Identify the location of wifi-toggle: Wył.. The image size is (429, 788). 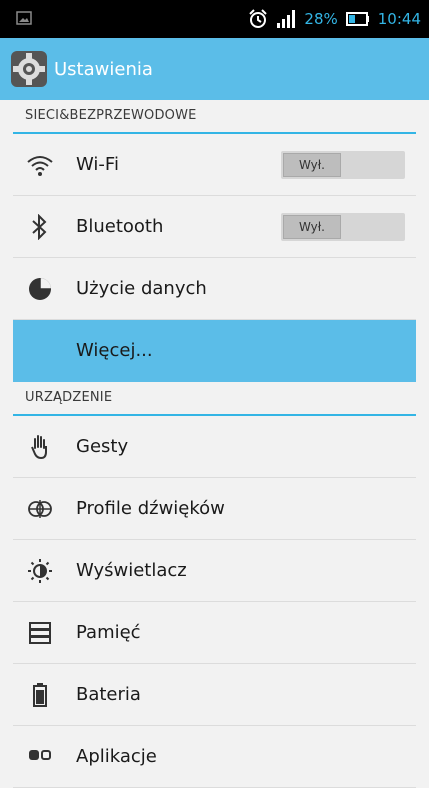
(343, 165).